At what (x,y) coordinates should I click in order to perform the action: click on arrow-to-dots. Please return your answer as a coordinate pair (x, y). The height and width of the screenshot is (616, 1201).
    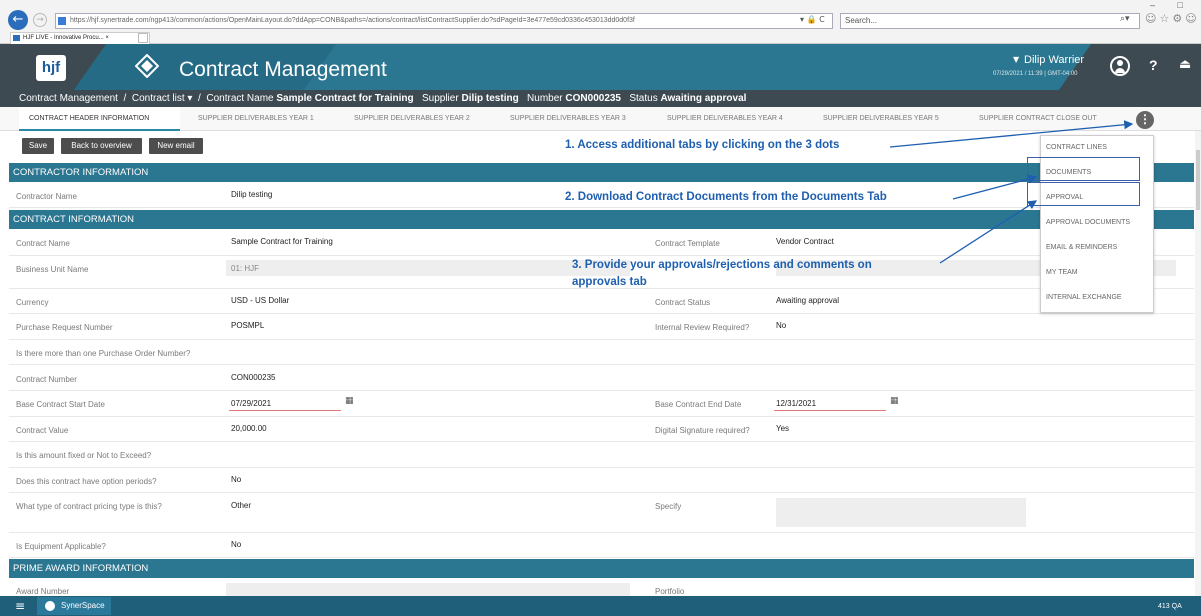
    Looking at the image, I should click on (1011, 134).